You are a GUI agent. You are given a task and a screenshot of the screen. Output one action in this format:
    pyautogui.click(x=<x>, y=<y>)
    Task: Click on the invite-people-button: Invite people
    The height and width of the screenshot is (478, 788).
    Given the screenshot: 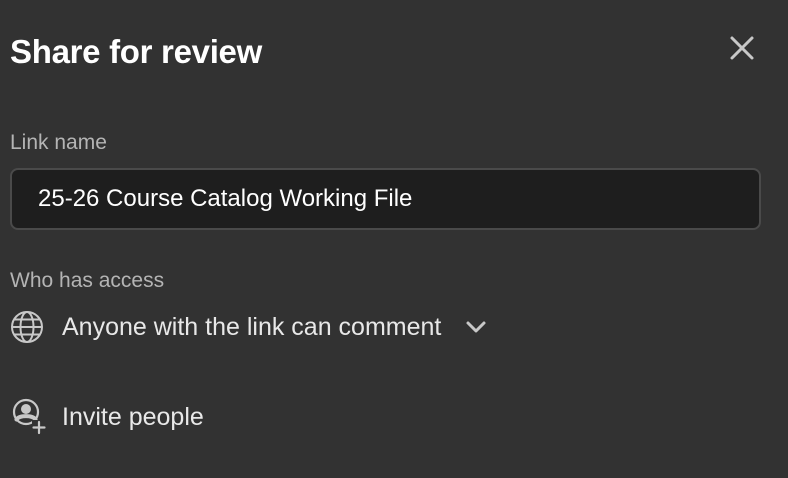 What is the action you would take?
    pyautogui.click(x=107, y=417)
    